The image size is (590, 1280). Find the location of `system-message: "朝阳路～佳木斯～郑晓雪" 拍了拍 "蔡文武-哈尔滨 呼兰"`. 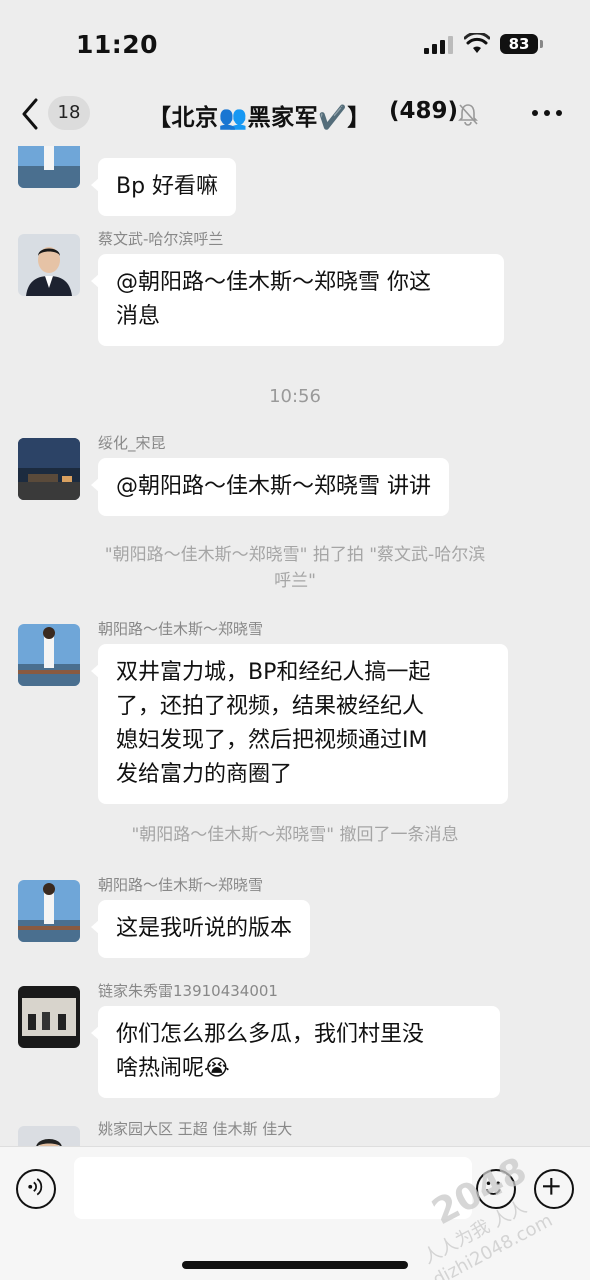

system-message: "朝阳路～佳木斯～郑晓雪" 拍了拍 "蔡文武-哈尔滨 呼兰" is located at coordinates (295, 568).